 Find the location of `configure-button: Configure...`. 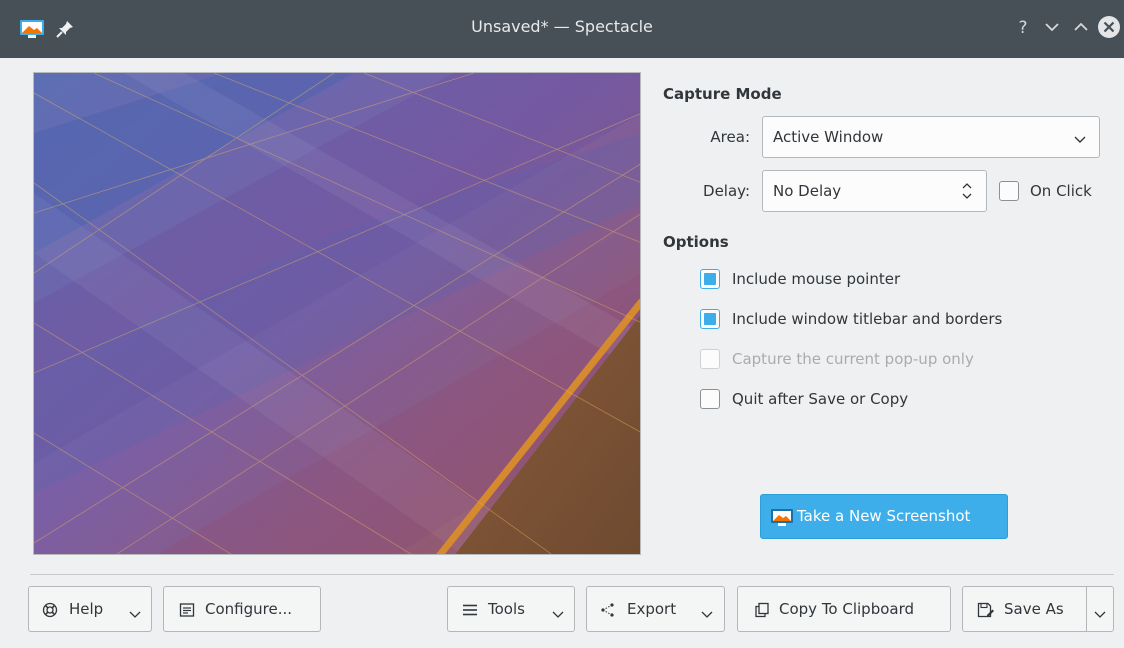

configure-button: Configure... is located at coordinates (242, 609).